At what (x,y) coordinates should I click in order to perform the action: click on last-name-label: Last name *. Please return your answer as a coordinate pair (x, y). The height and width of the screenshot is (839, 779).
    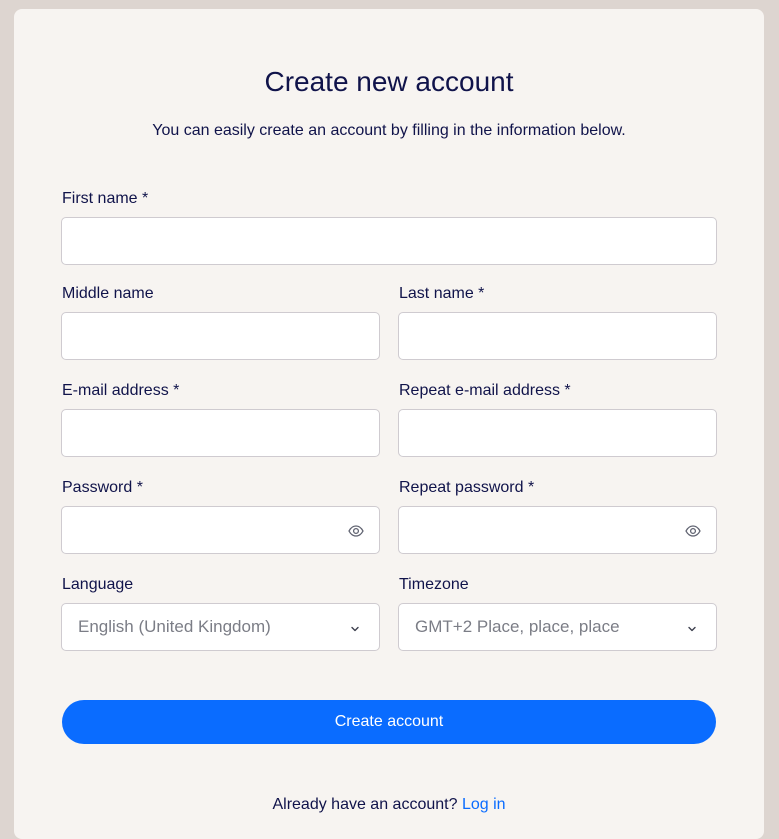
    Looking at the image, I should click on (442, 293).